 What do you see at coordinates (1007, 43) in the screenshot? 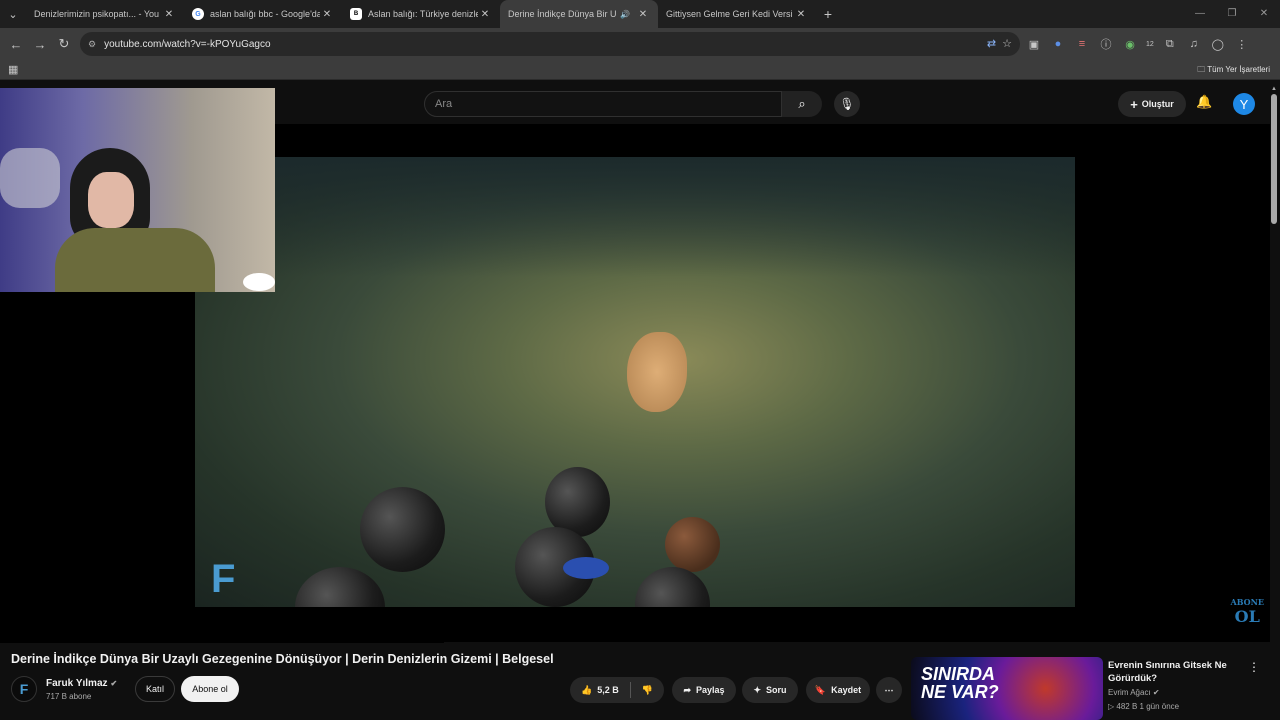
I see `bookmark-star-icon: ☆` at bounding box center [1007, 43].